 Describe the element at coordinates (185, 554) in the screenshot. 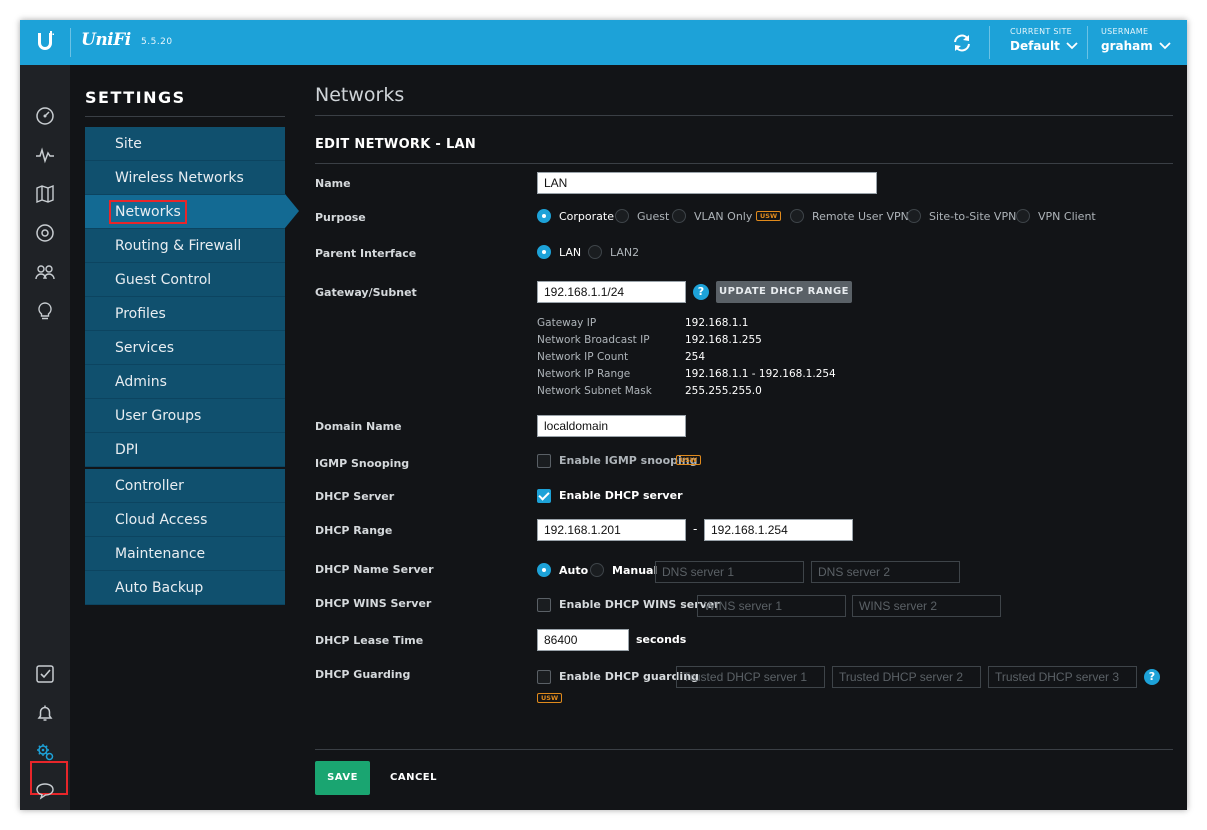

I see `menu-item-maintenance: Maintenance` at that location.